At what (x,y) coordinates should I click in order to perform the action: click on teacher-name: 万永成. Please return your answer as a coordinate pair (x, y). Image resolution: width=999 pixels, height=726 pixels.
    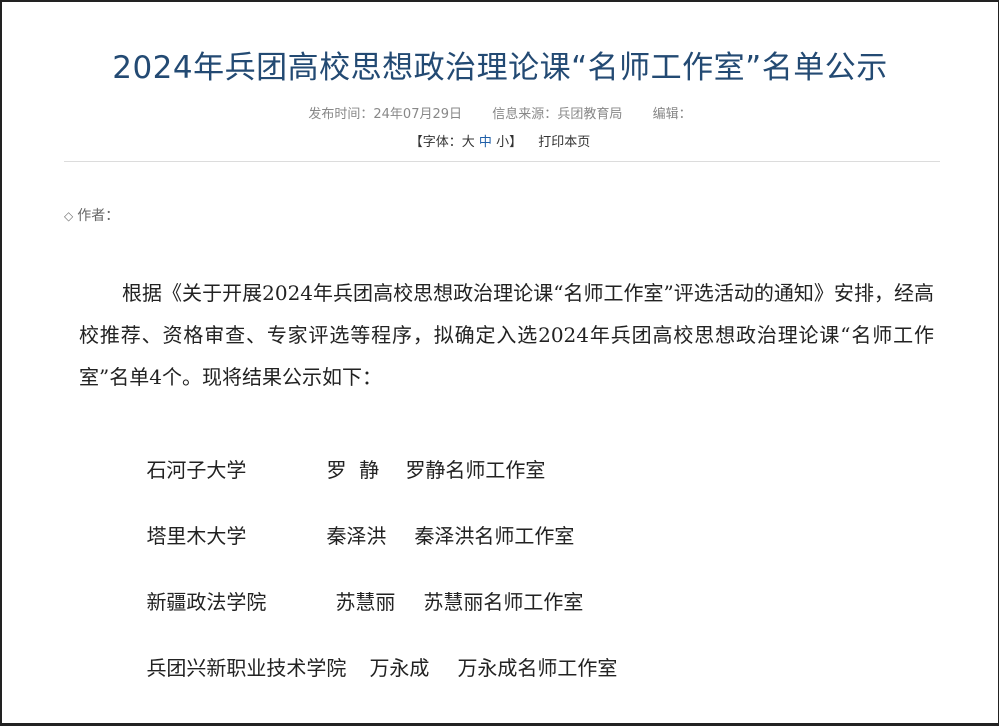
    Looking at the image, I should click on (399, 668).